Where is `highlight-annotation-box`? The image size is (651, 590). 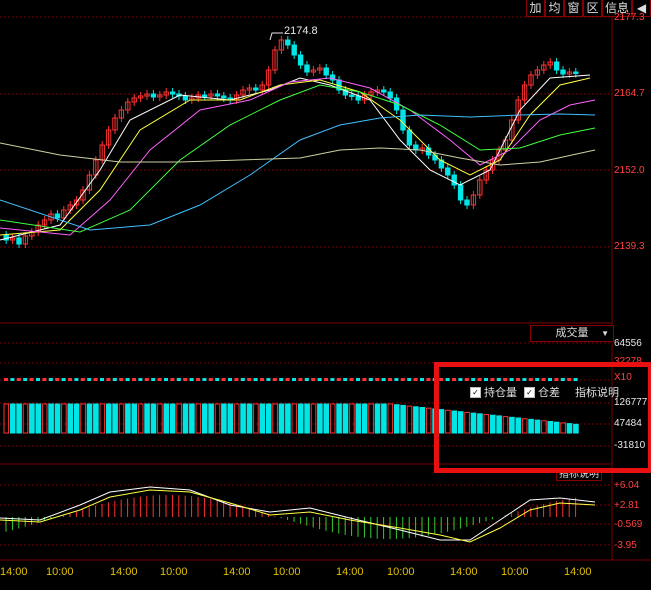 highlight-annotation-box is located at coordinates (542, 417).